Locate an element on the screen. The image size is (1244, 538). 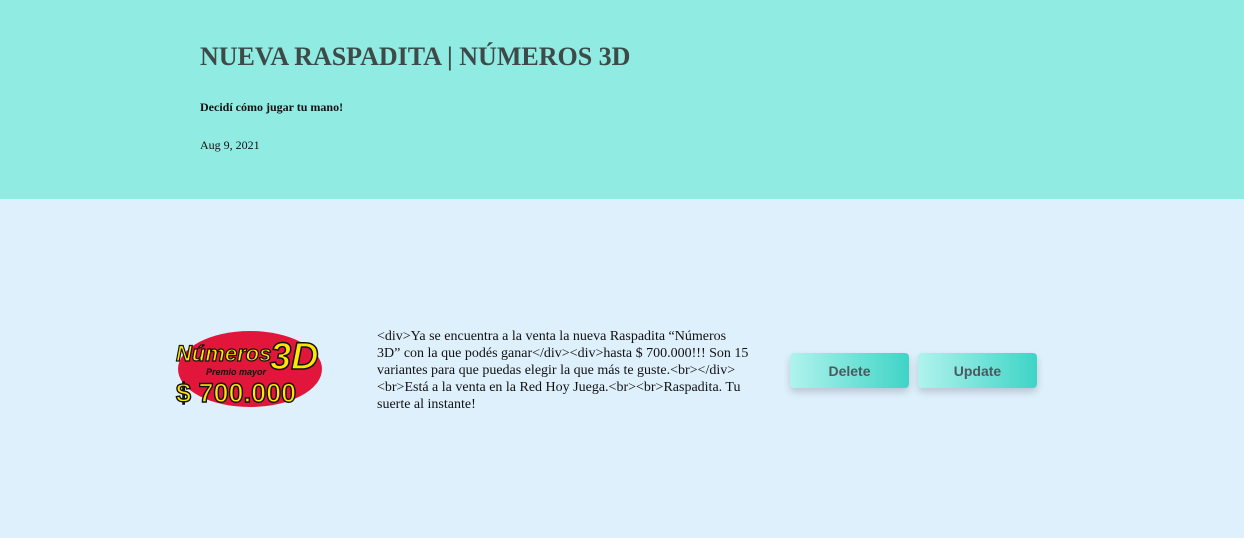
post-subtitle: Decidí cómo jugar tu mano! is located at coordinates (272, 107).